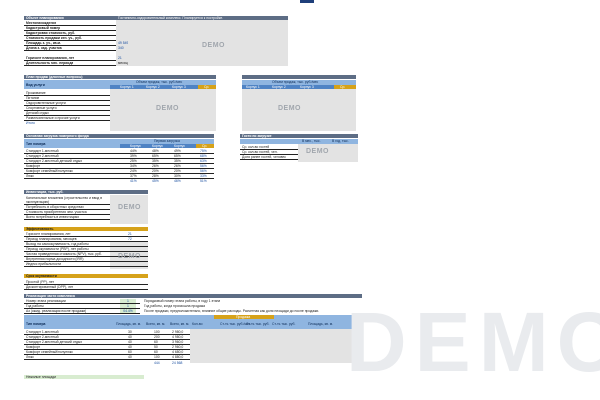 This screenshot has height=400, width=600. I want to click on top-accent-bar, so click(307, 1).